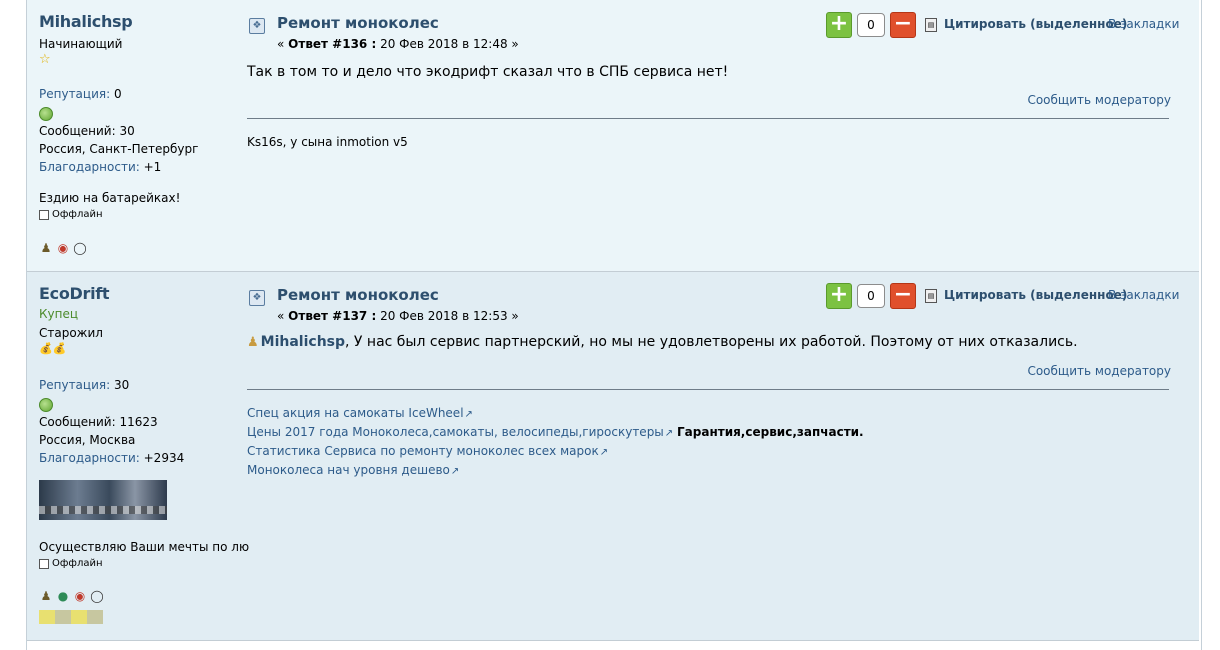  Describe the element at coordinates (144, 547) in the screenshot. I see `personal-text: Осуществляю Ваши мечты по любо` at that location.